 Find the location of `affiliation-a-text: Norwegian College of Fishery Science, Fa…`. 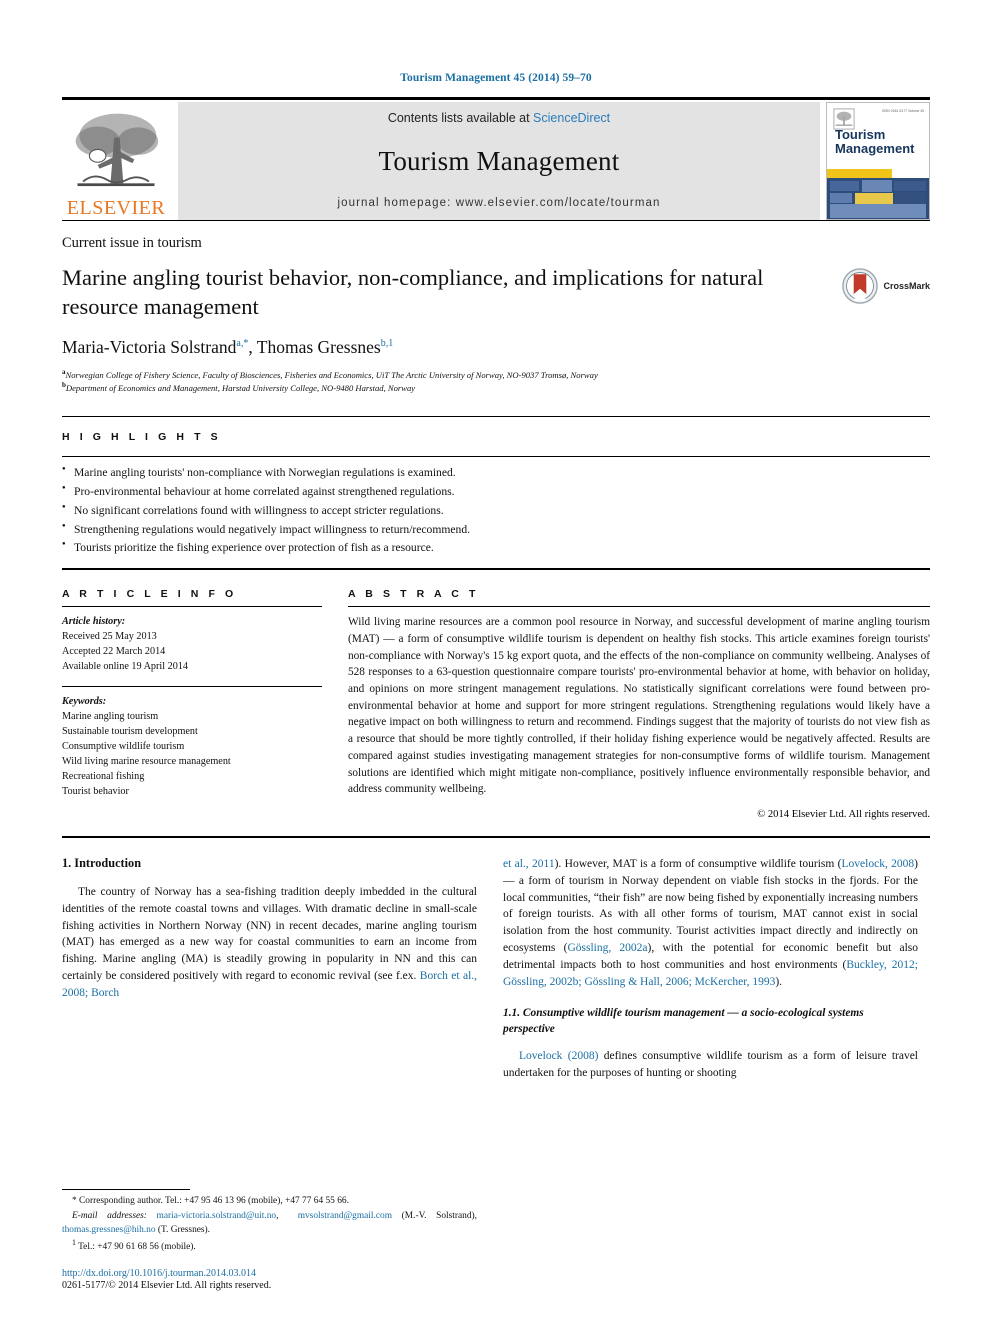

affiliation-a-text: Norwegian College of Fishery Science, Fa… is located at coordinates (331, 374).